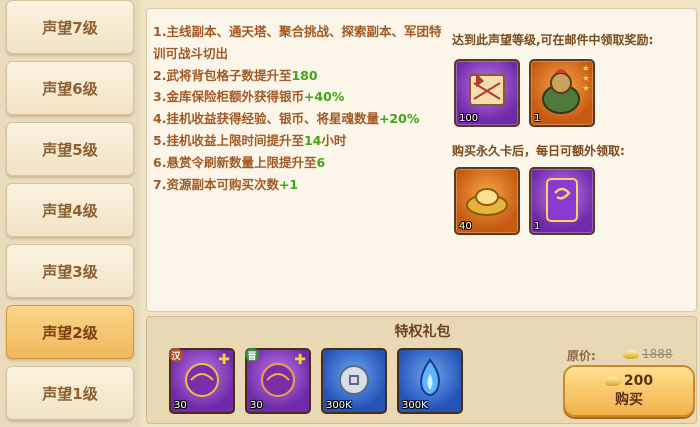 This screenshot has height=427, width=700. What do you see at coordinates (70, 393) in the screenshot?
I see `tab-reputation-1: 声望1级` at bounding box center [70, 393].